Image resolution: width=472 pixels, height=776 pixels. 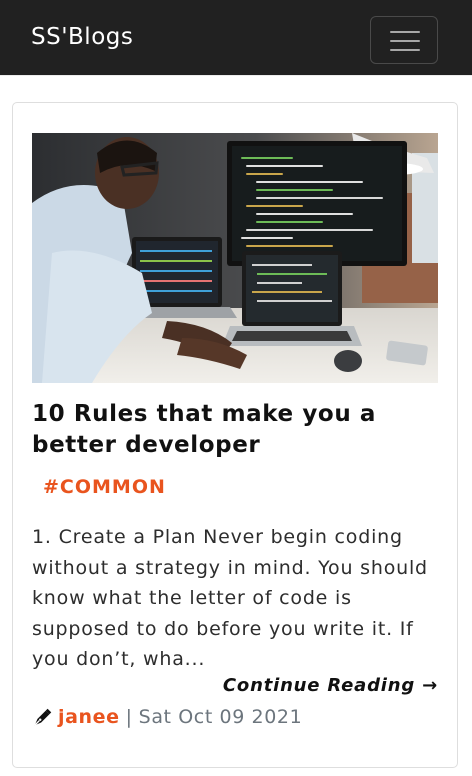 What do you see at coordinates (89, 717) in the screenshot?
I see `author-link: janee` at bounding box center [89, 717].